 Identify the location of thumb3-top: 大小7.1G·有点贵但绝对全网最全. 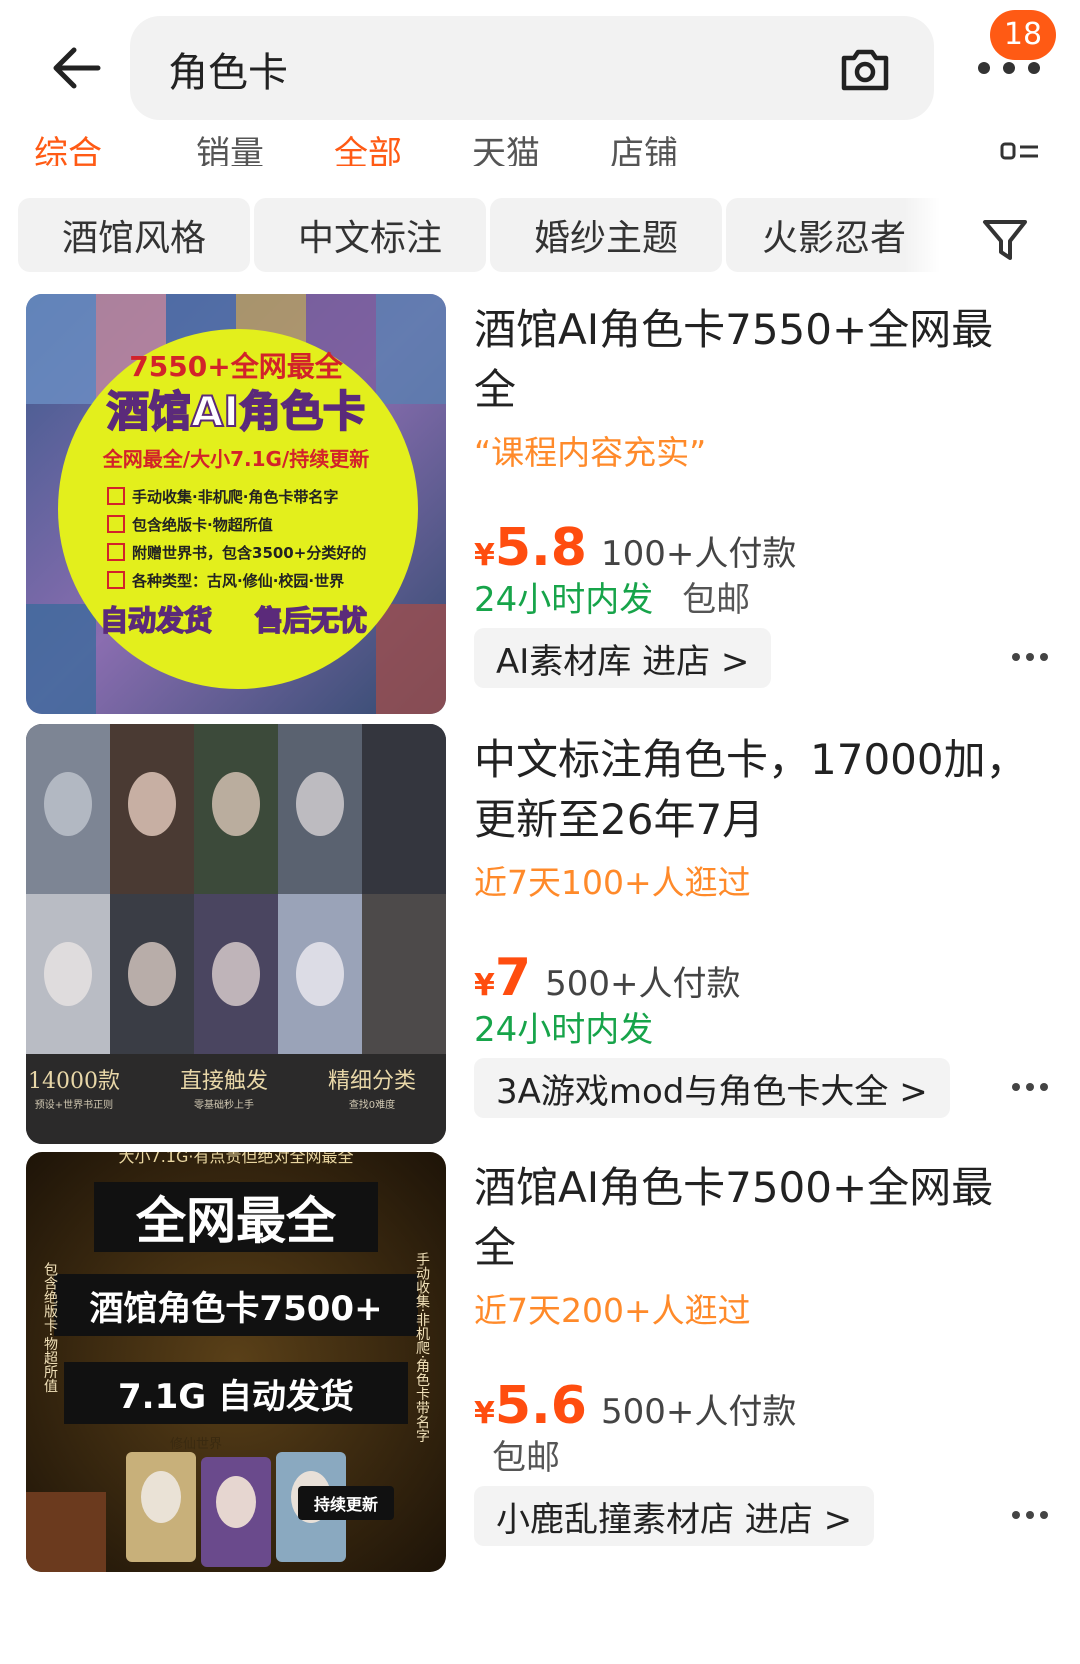
(236, 1159).